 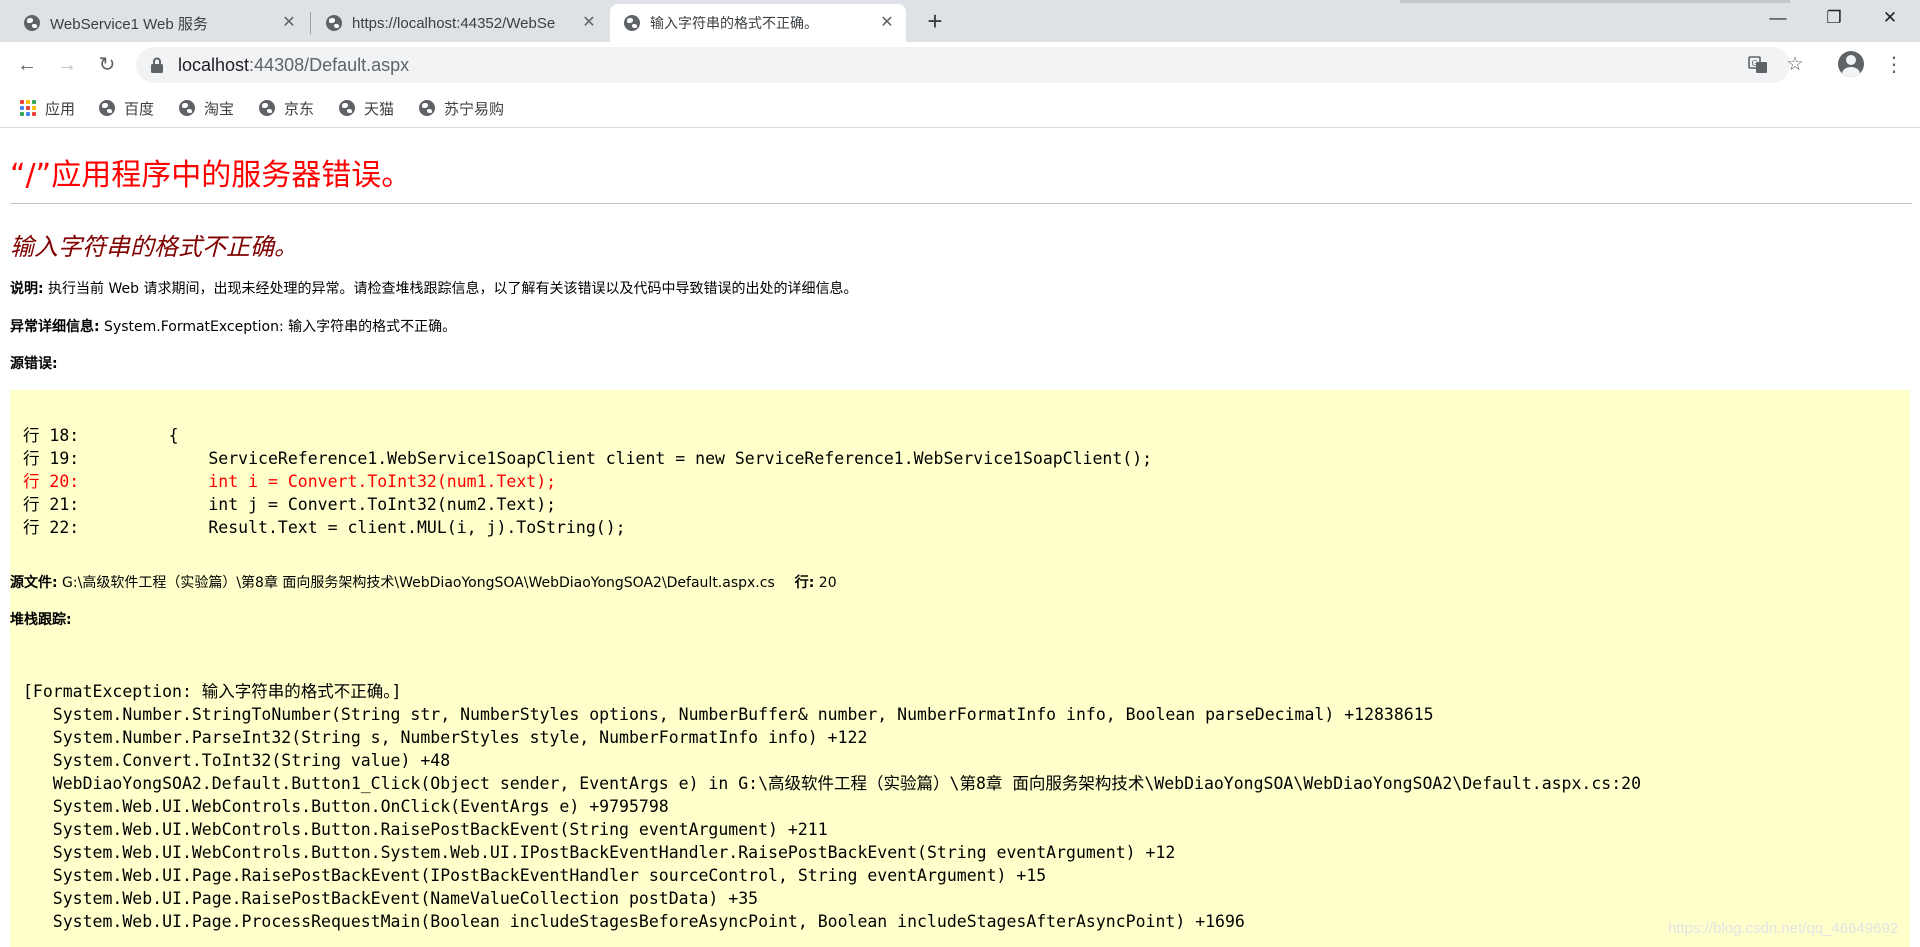 What do you see at coordinates (60, 109) in the screenshot?
I see `bookmark-label: 应用` at bounding box center [60, 109].